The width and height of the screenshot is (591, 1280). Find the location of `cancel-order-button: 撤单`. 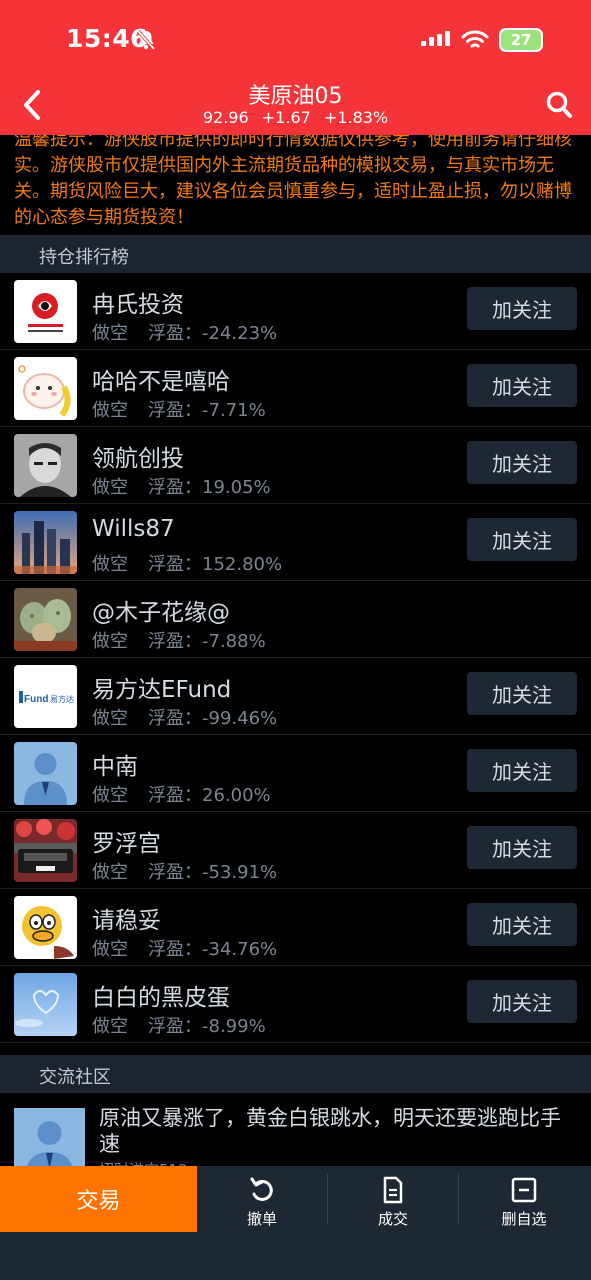

cancel-order-button: 撤单 is located at coordinates (262, 1199).